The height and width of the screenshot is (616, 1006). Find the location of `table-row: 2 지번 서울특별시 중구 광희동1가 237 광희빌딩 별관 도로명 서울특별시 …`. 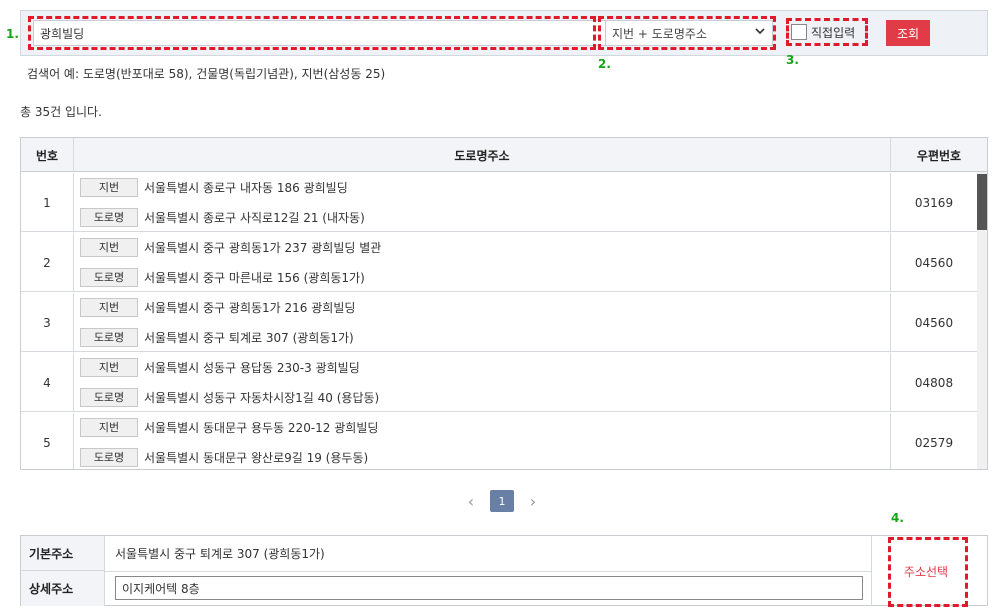

table-row: 2 지번 서울특별시 중구 광희동1가 237 광희빌딩 별관 도로명 서울특별시 … is located at coordinates (499, 262).